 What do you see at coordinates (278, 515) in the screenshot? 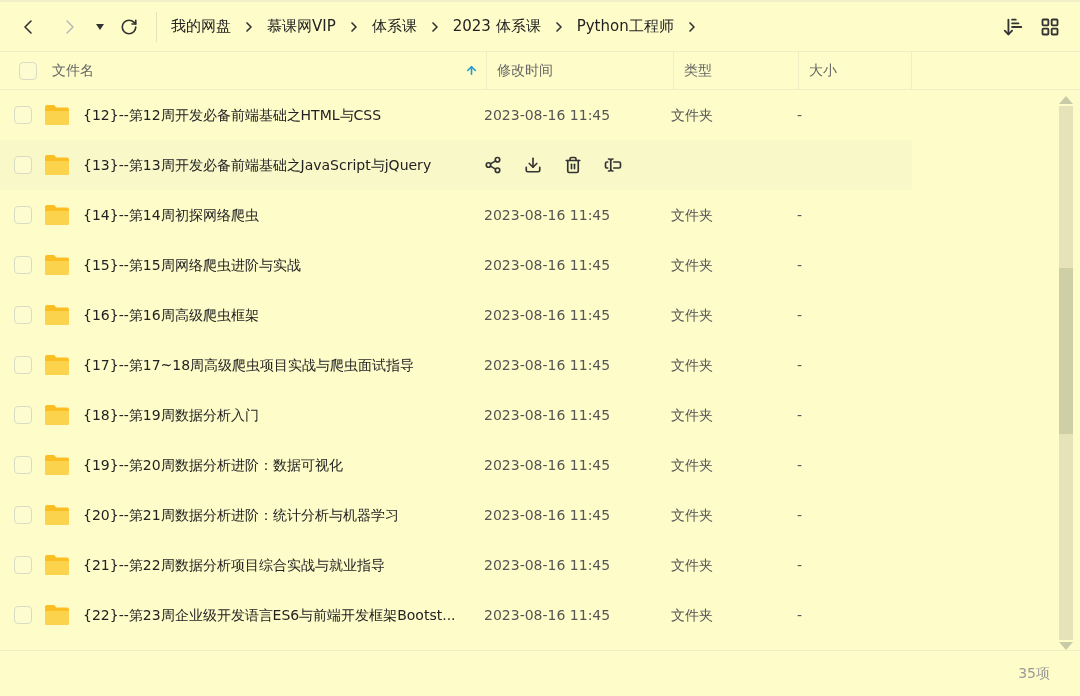
I see `file-name: {20}--第21周数据分析进阶：统计分析与机器学习` at bounding box center [278, 515].